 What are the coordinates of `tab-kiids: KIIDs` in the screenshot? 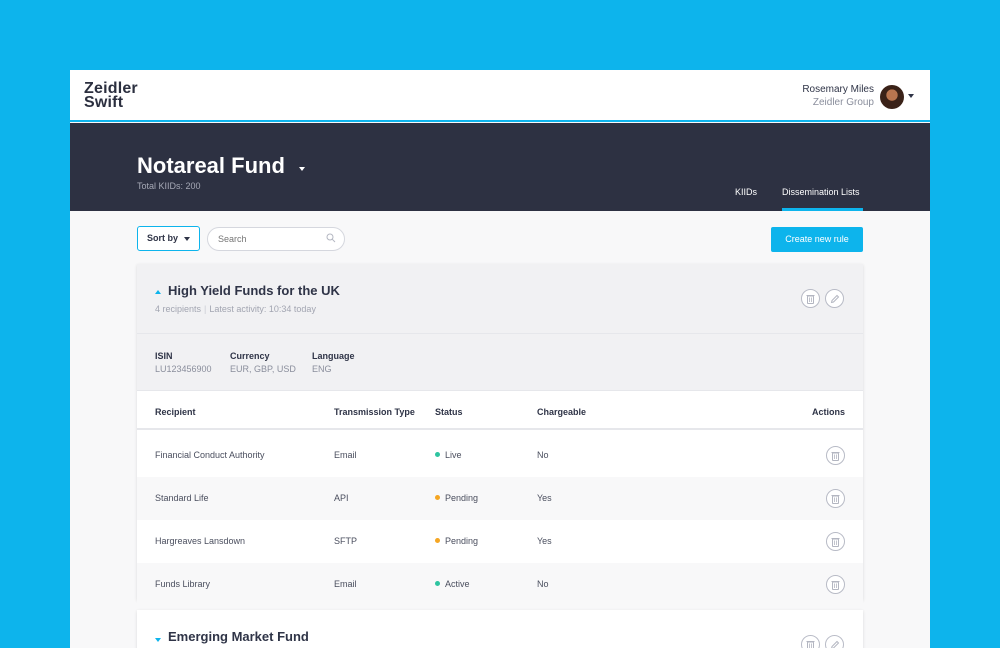 It's located at (746, 192).